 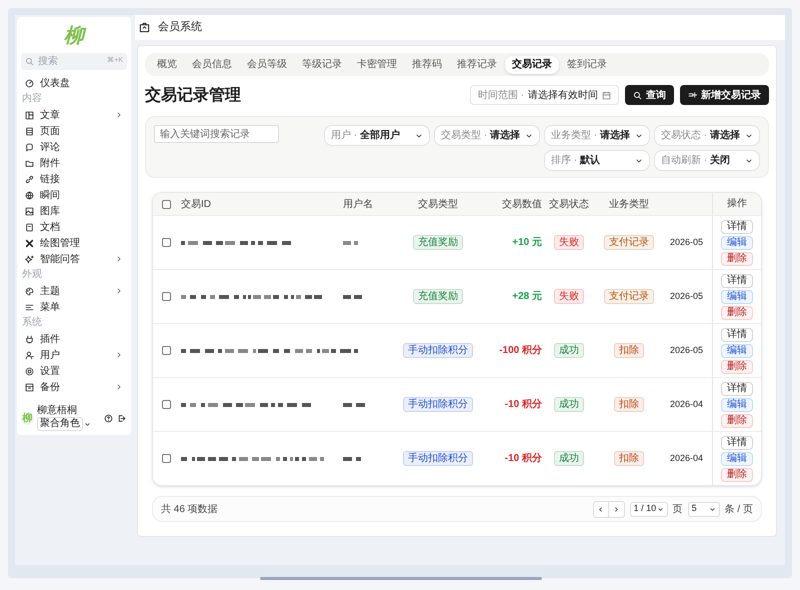 What do you see at coordinates (401, 578) in the screenshot?
I see `scrollbar` at bounding box center [401, 578].